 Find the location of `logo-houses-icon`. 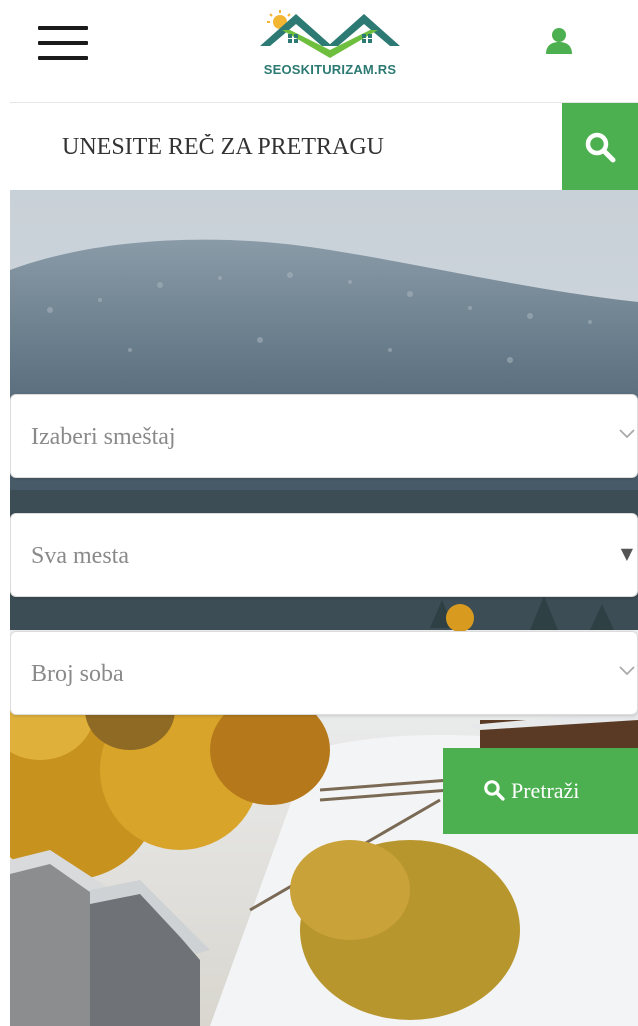

logo-houses-icon is located at coordinates (330, 34).